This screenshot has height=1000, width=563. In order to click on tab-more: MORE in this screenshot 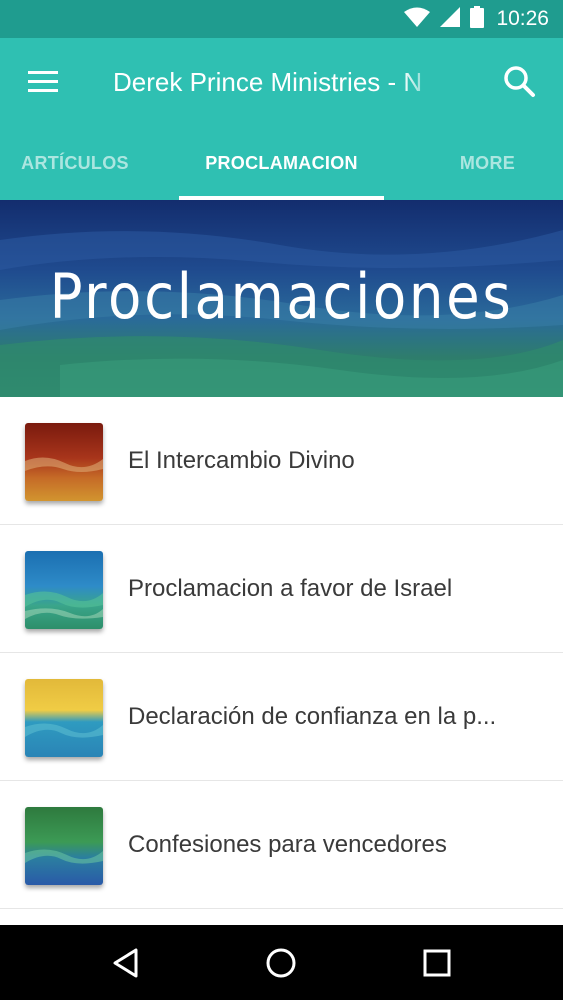, I will do `click(487, 169)`.